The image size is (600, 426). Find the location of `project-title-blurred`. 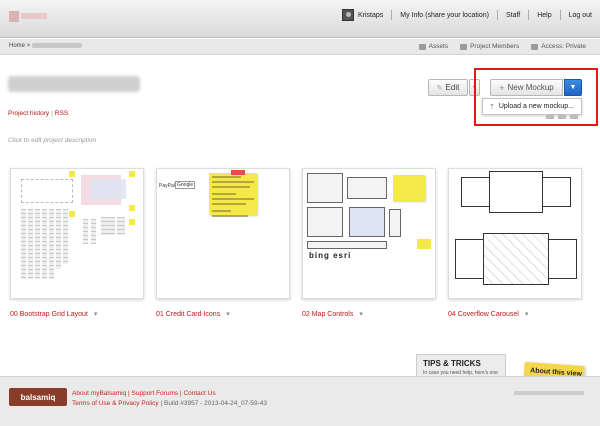

project-title-blurred is located at coordinates (74, 84).